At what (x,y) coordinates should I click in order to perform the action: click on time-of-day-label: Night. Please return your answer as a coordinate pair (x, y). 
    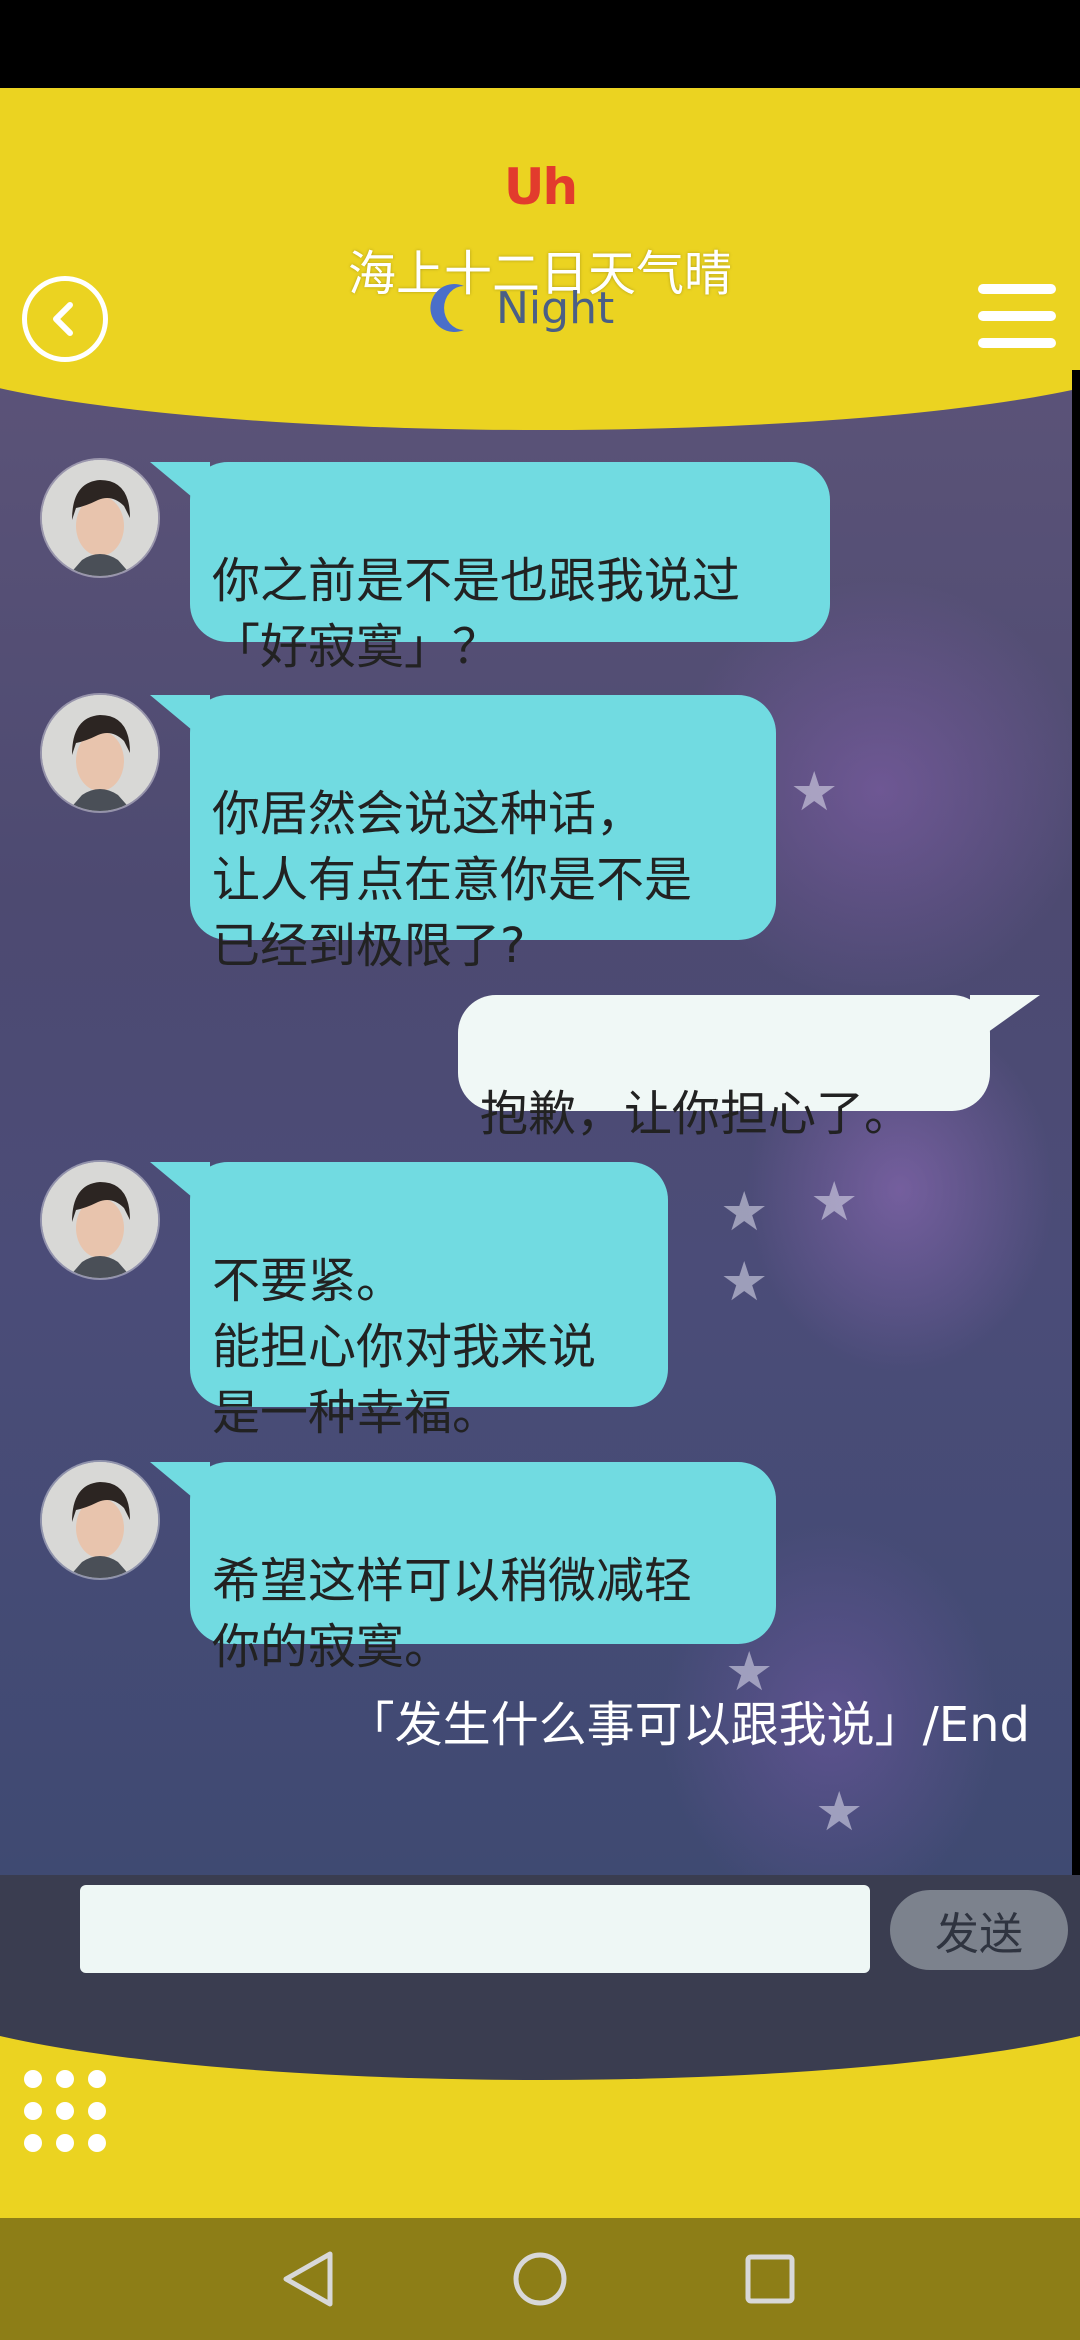
    Looking at the image, I should click on (555, 308).